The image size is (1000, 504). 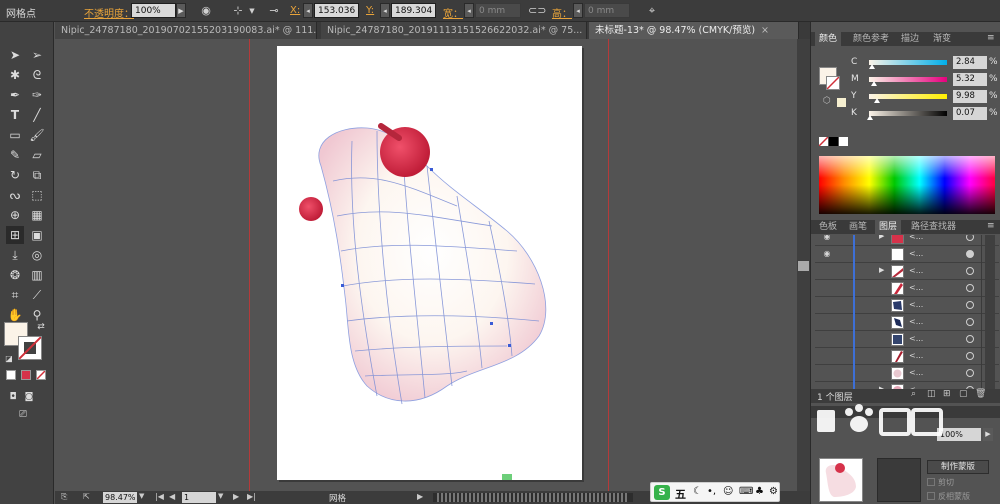 I want to click on slider-black: K 0.07 %, so click(x=924, y=114).